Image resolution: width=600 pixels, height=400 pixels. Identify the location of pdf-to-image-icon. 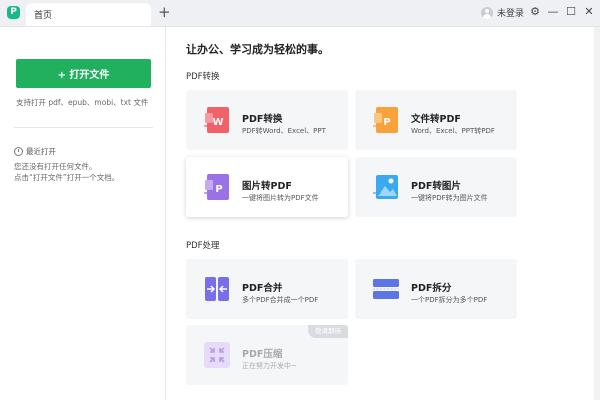
(385, 187).